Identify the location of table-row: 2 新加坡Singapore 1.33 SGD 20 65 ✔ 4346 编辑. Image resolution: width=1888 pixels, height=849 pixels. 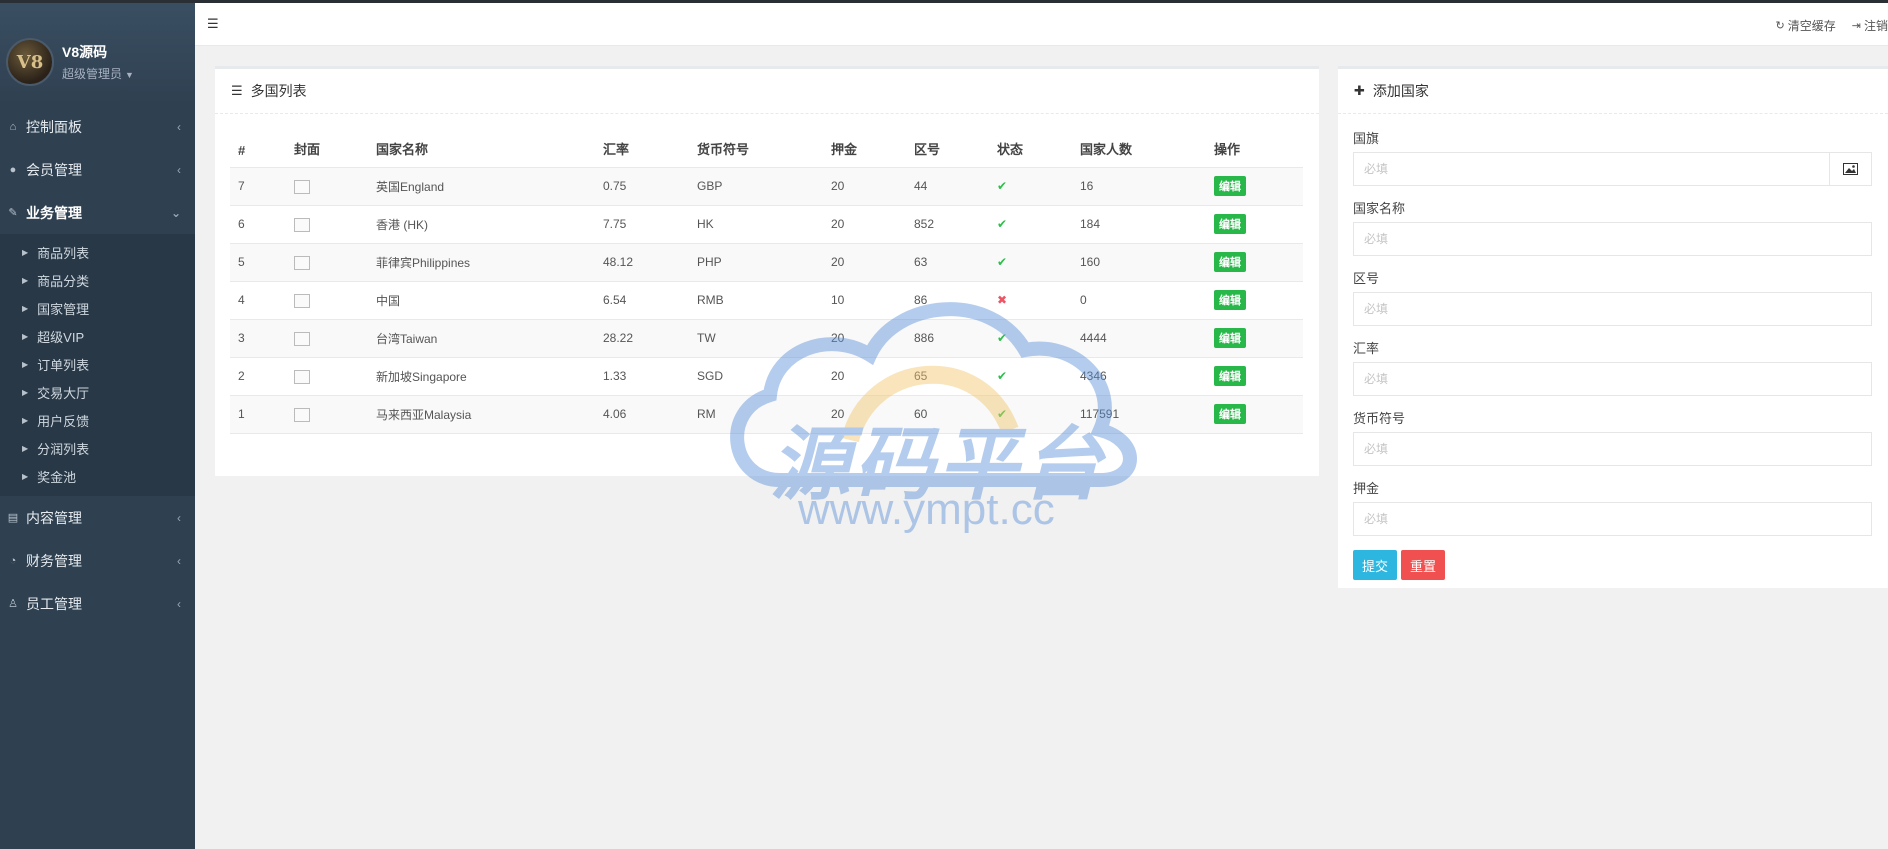
(766, 376).